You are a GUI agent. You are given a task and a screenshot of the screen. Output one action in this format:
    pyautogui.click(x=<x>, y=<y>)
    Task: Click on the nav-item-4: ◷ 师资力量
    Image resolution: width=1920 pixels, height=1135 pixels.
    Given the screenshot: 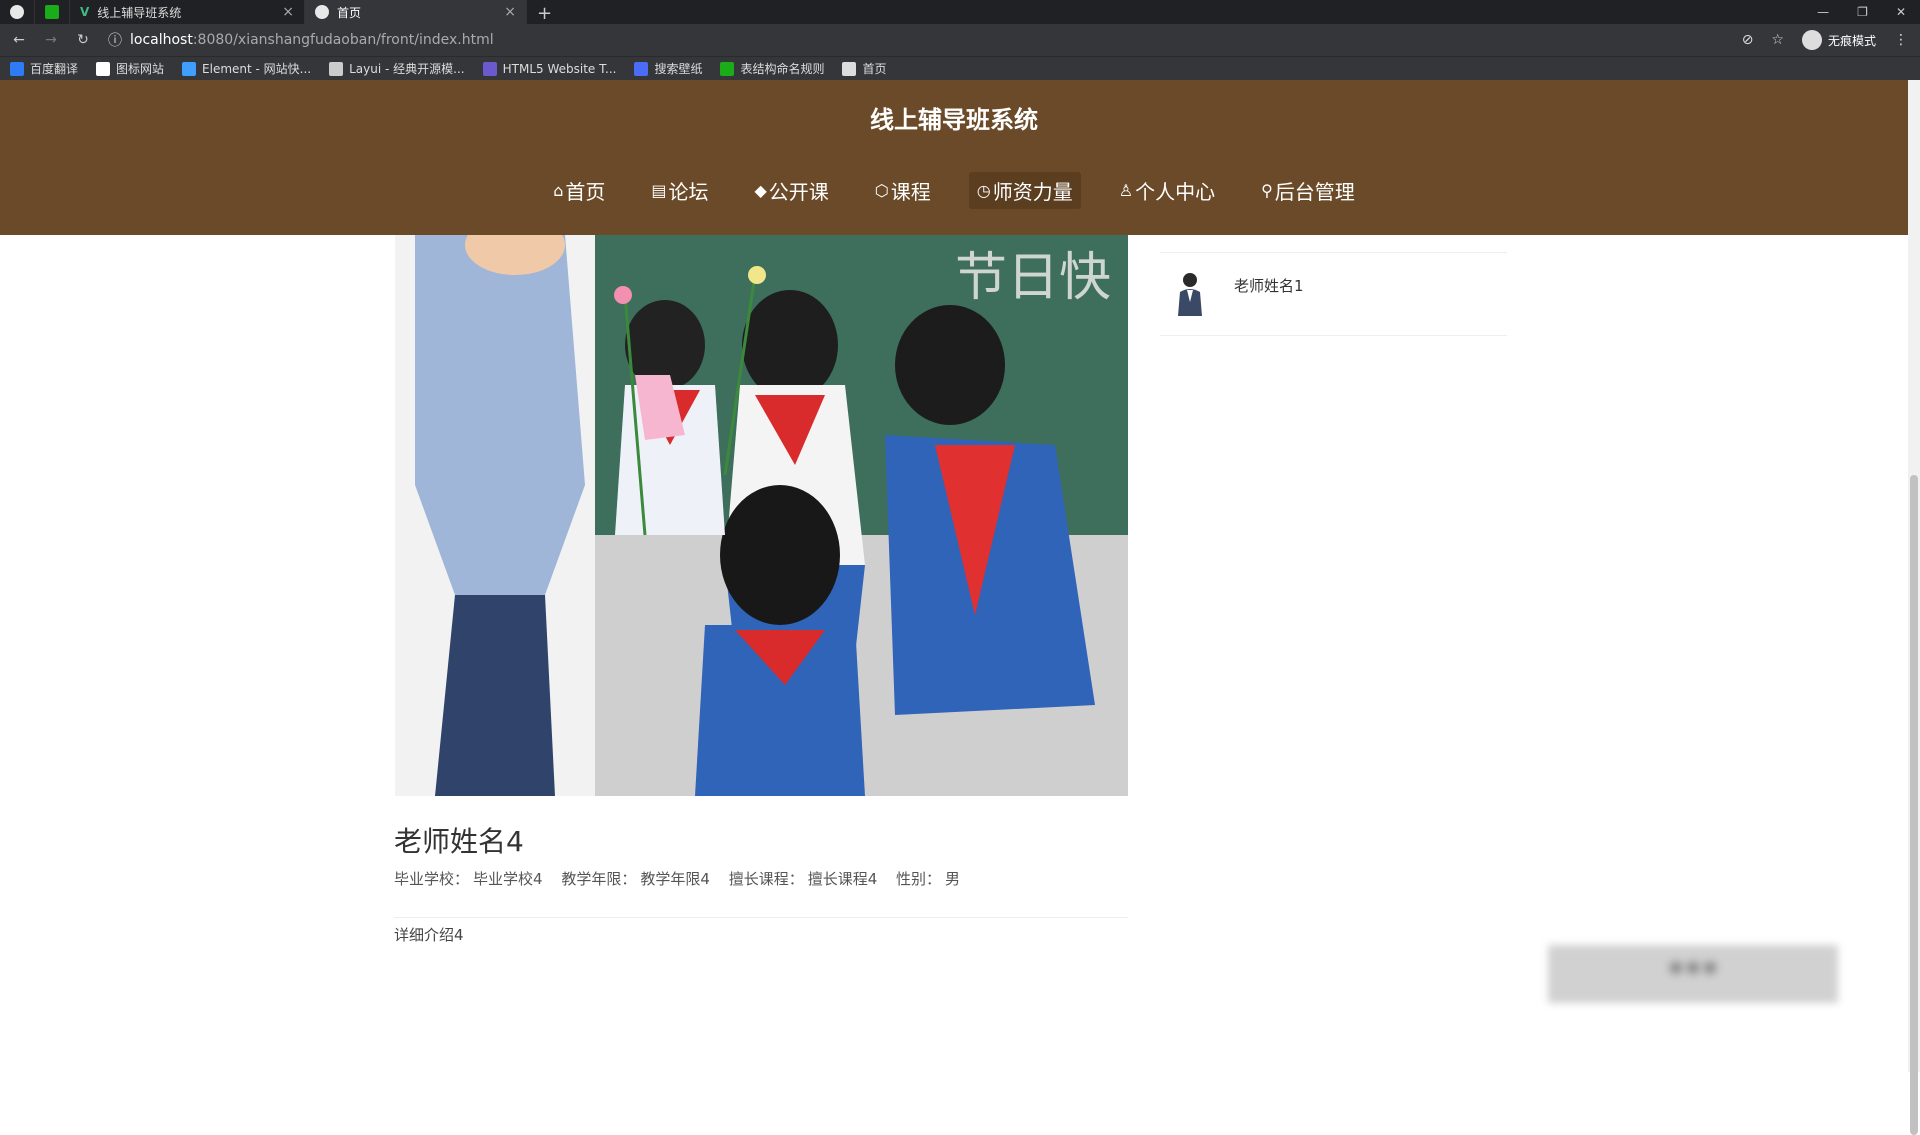 What is the action you would take?
    pyautogui.click(x=1024, y=190)
    